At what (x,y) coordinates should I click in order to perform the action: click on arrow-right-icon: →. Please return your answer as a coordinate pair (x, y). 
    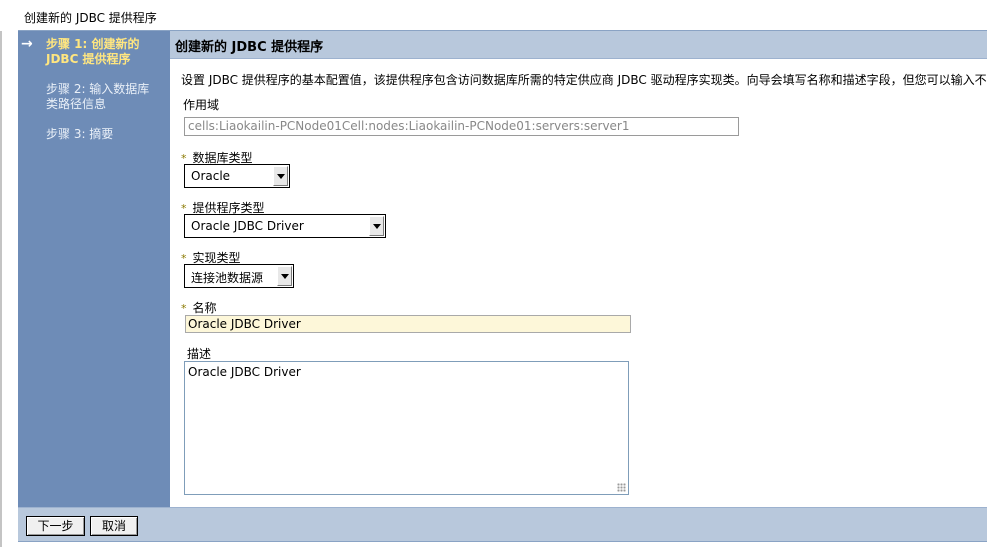
    Looking at the image, I should click on (27, 44).